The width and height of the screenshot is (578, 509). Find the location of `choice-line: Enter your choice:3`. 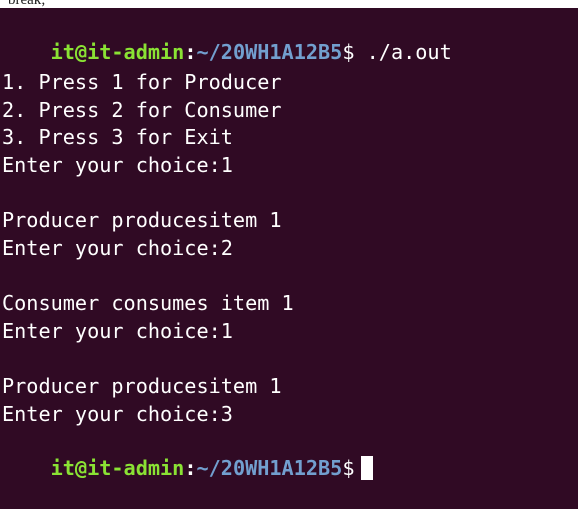

choice-line: Enter your choice:3 is located at coordinates (117, 414).